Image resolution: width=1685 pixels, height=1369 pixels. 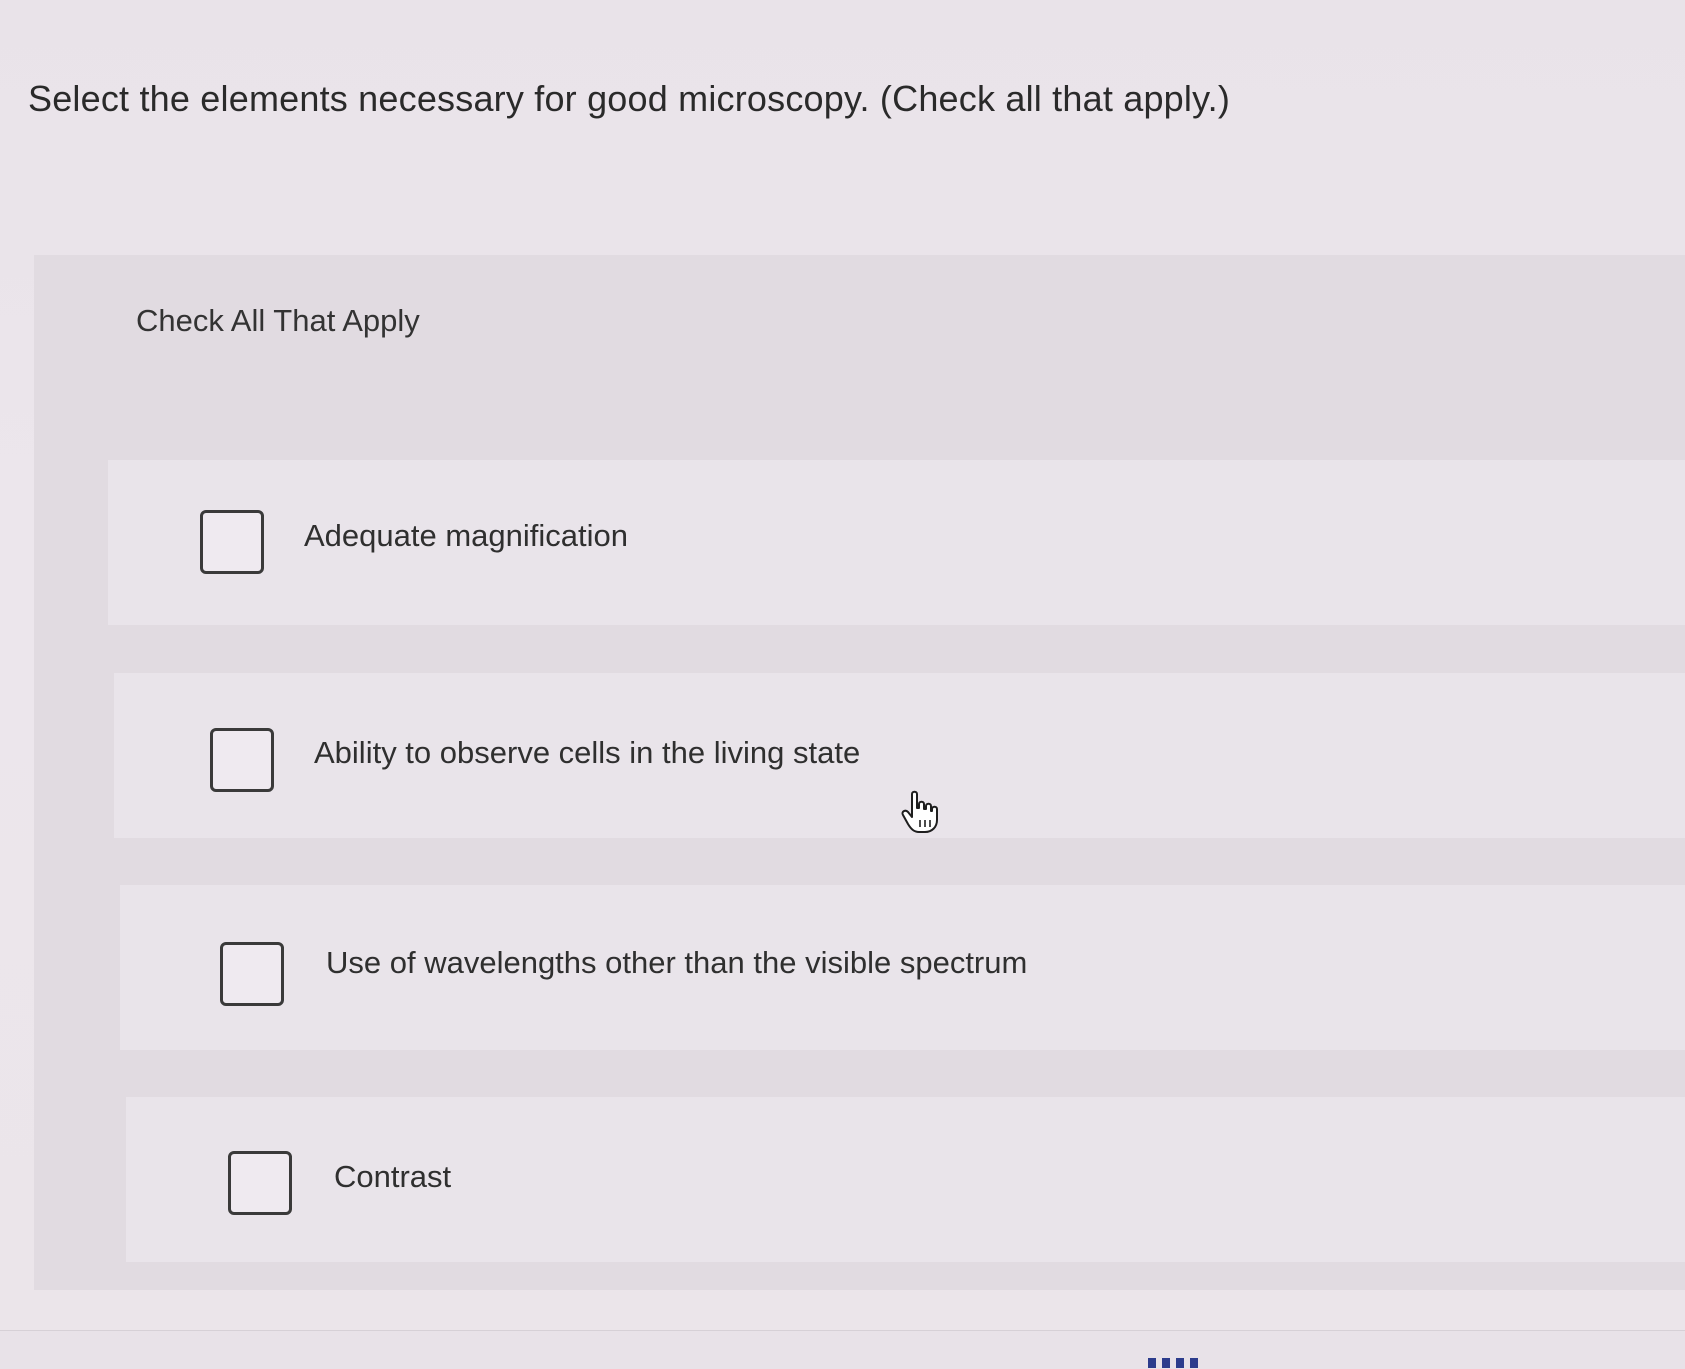 What do you see at coordinates (905, 1179) in the screenshot?
I see `option-row: Contrast` at bounding box center [905, 1179].